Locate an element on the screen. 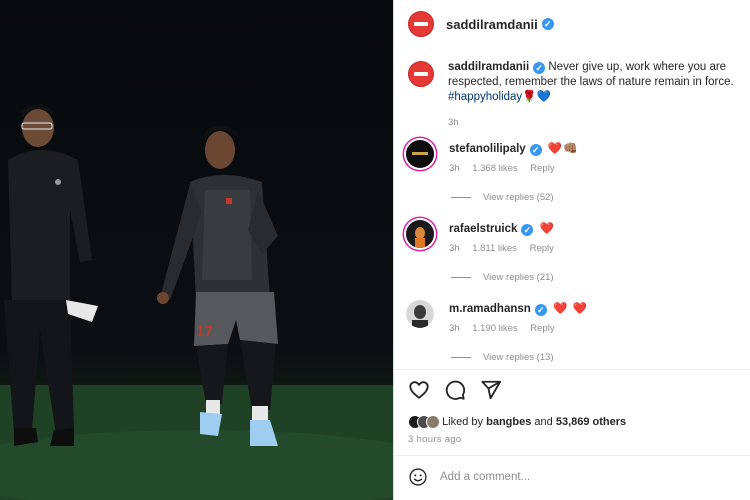 The image size is (750, 500). comment-text: ❤️ ❤️ is located at coordinates (570, 309).